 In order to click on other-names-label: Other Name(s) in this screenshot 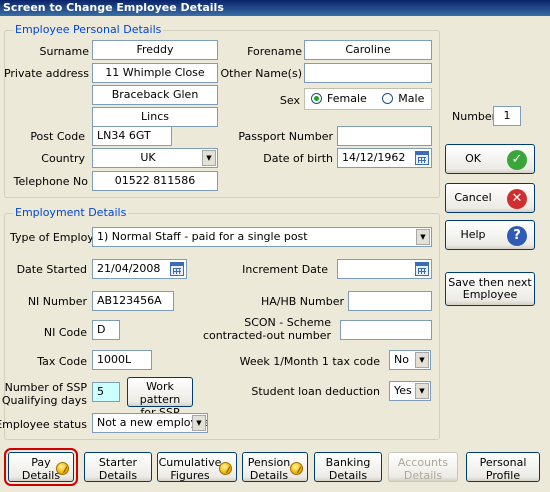, I will do `click(261, 73)`.